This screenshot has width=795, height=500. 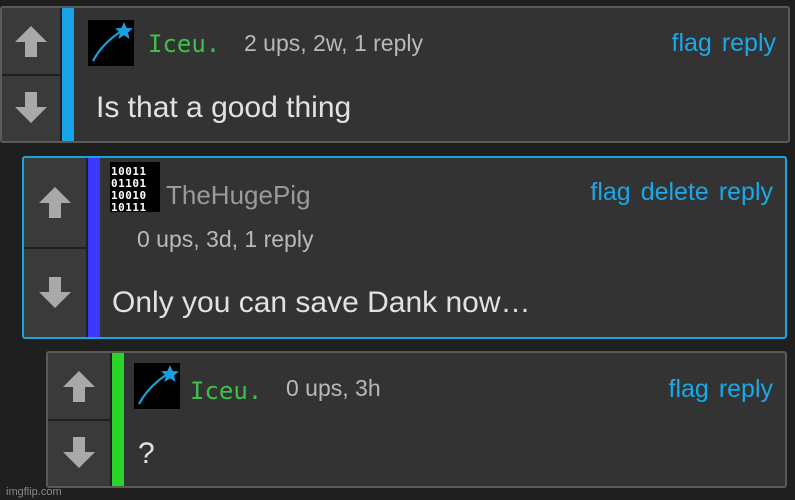 What do you see at coordinates (675, 192) in the screenshot?
I see `delete-link: delete` at bounding box center [675, 192].